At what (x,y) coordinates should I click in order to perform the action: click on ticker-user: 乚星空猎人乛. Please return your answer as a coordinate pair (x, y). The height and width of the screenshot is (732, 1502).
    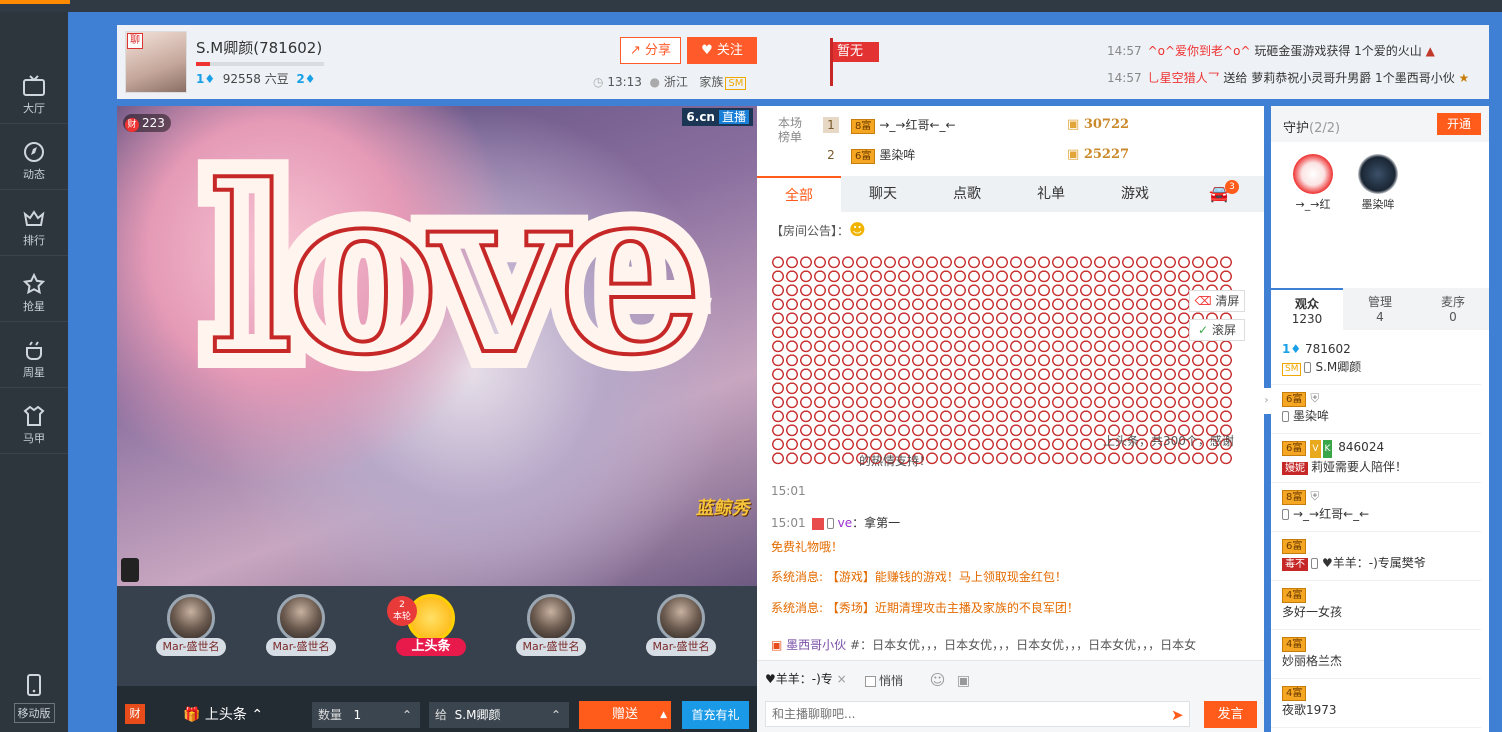
    Looking at the image, I should click on (1184, 78).